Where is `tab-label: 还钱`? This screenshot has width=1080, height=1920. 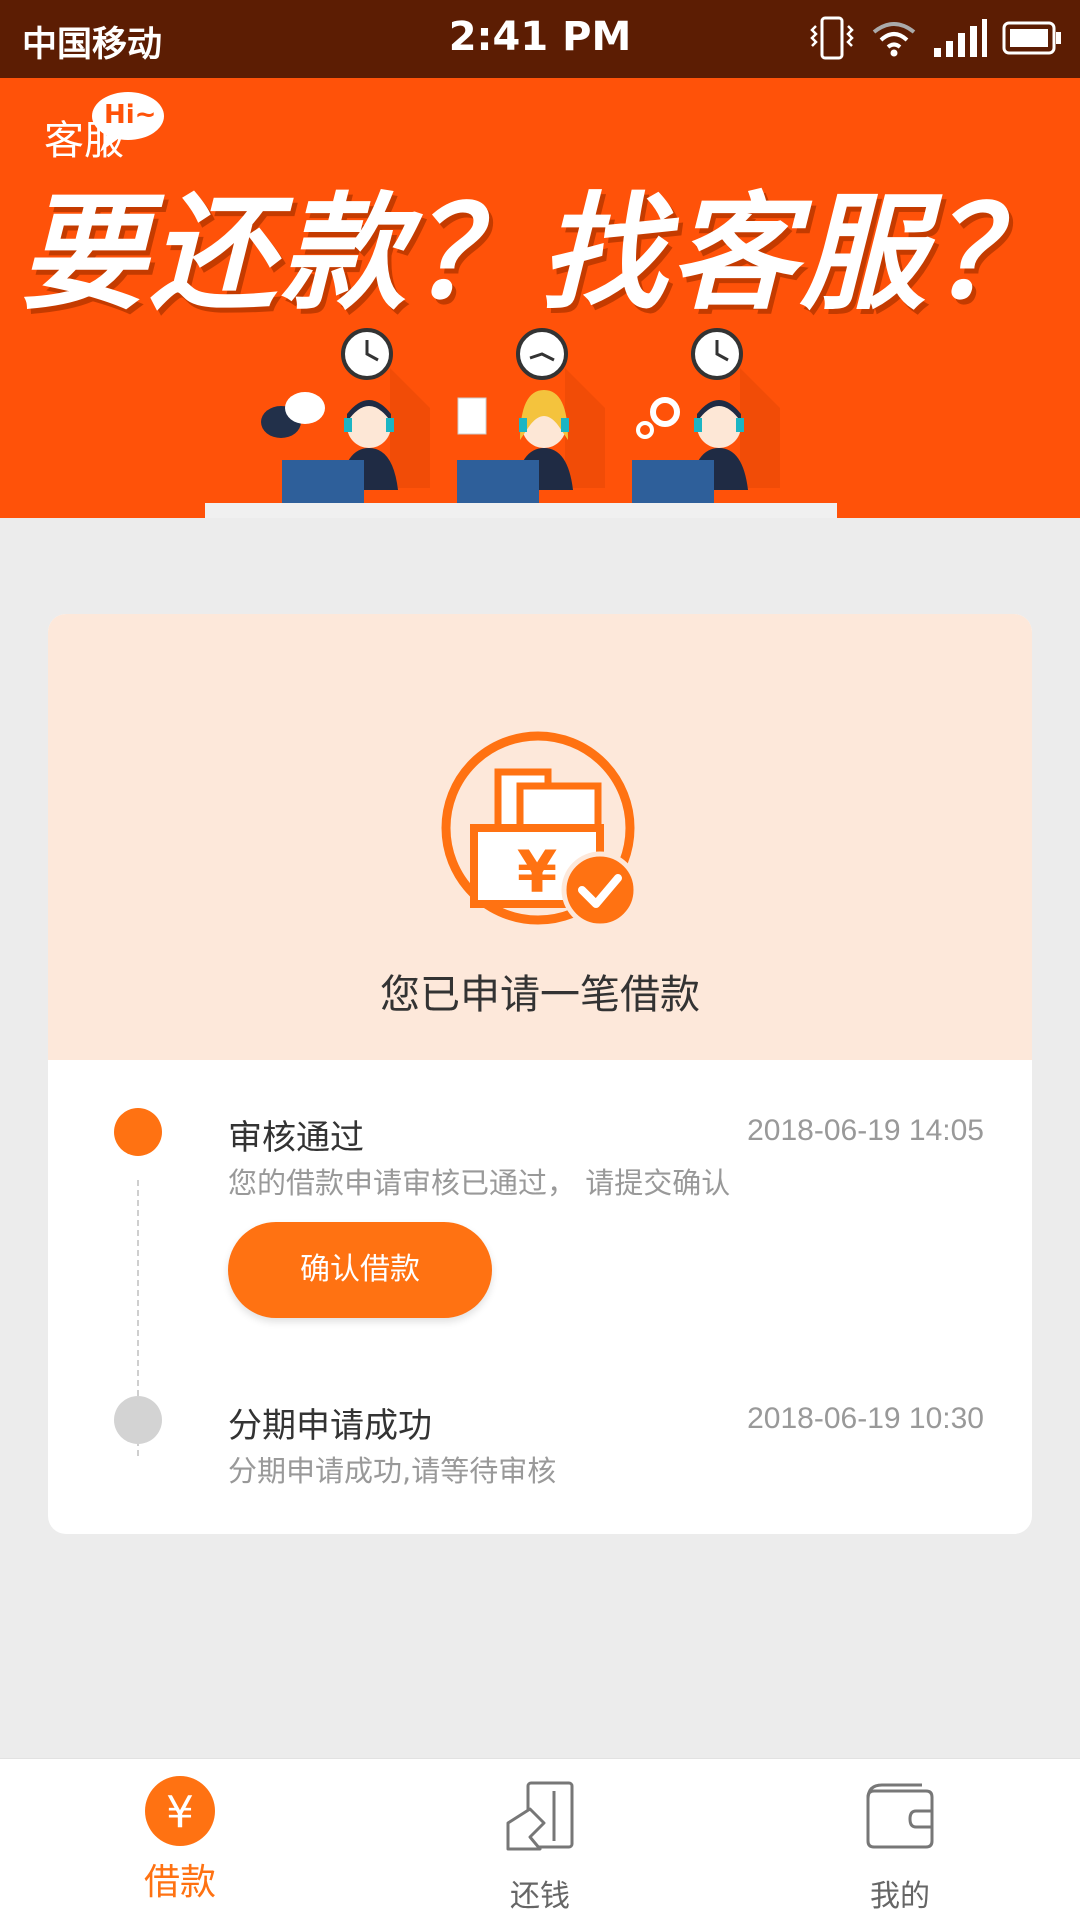 tab-label: 还钱 is located at coordinates (540, 1896).